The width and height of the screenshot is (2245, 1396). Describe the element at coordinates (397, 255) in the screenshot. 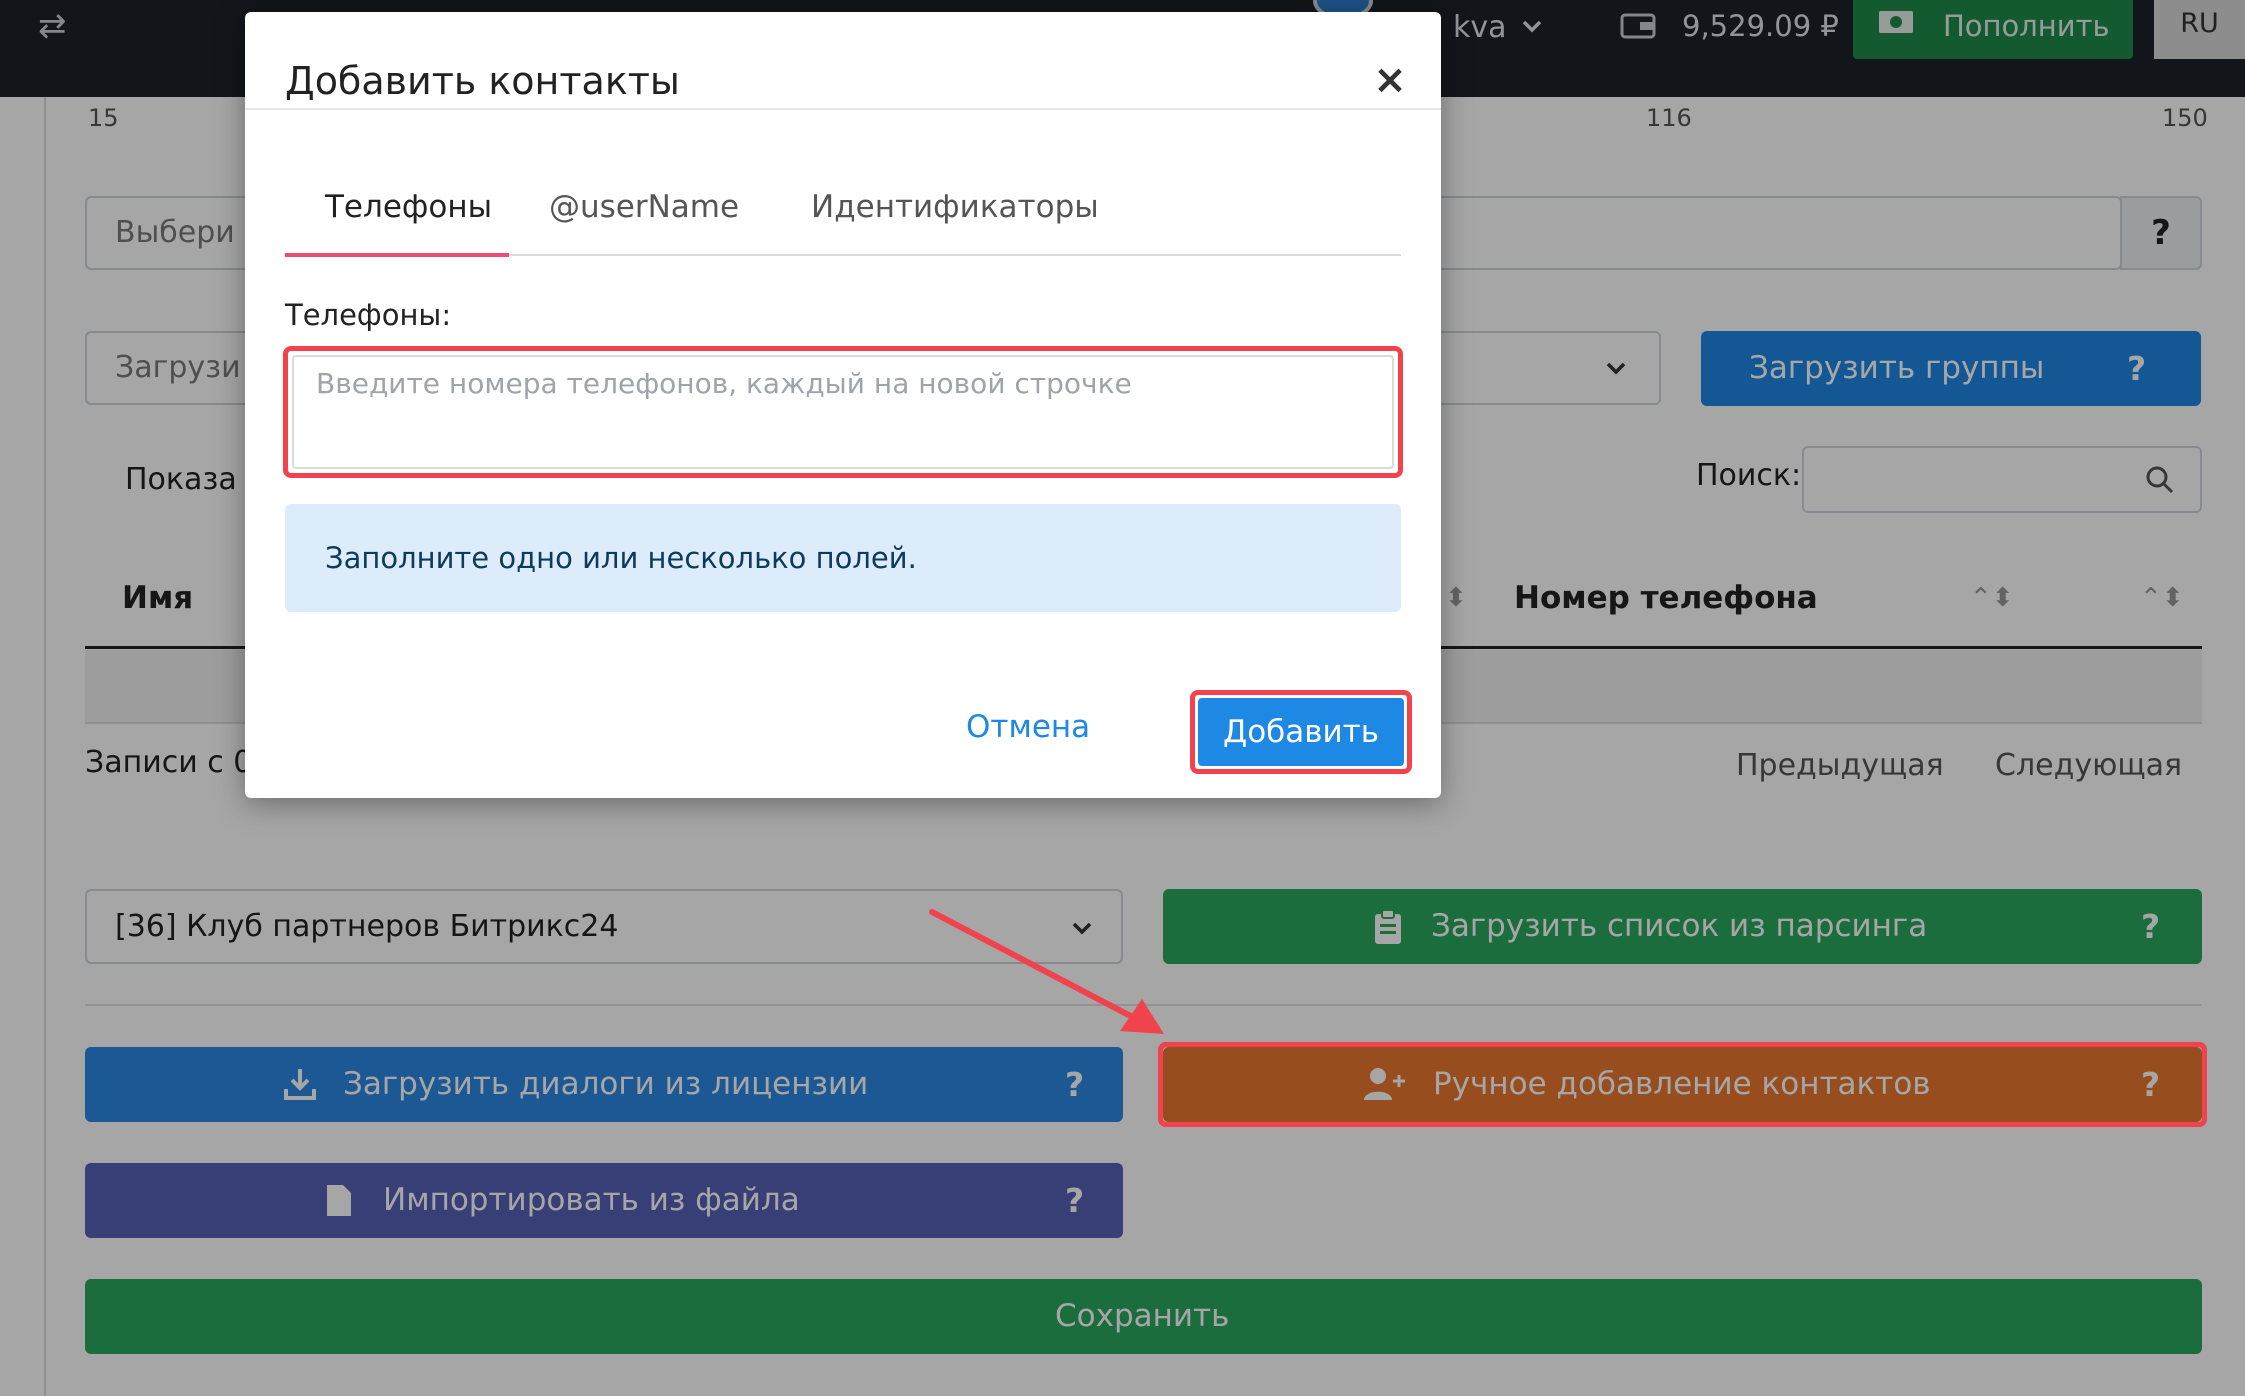

I see `active-tab-indicator` at that location.